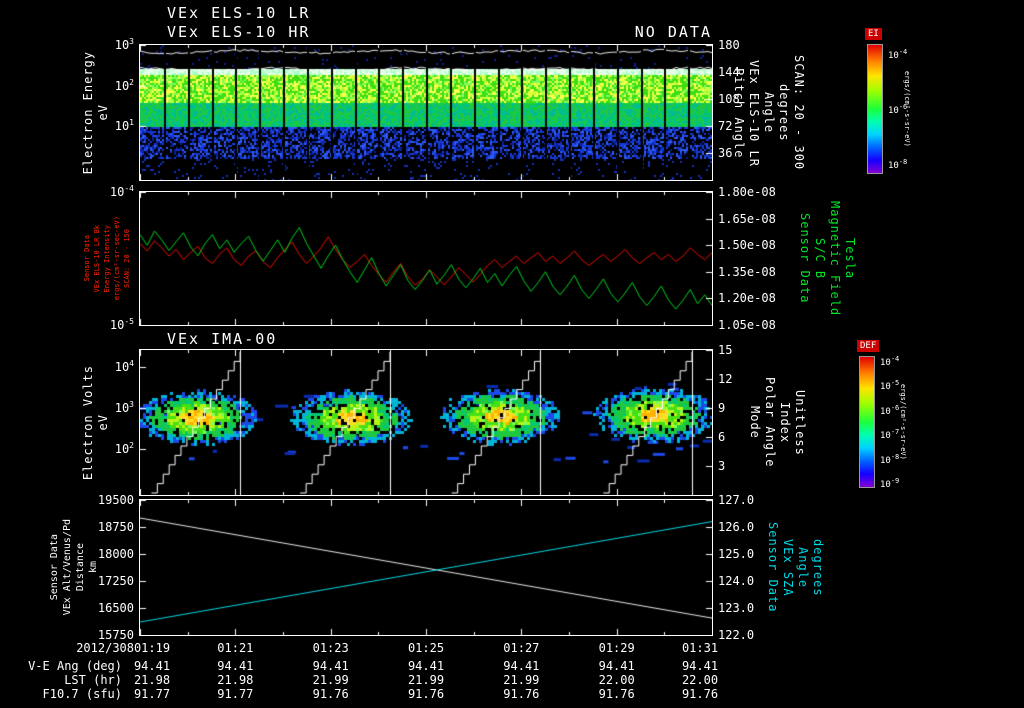 The width and height of the screenshot is (1024, 708). I want to click on axis-label-line: Electron Energy, so click(87, 112).